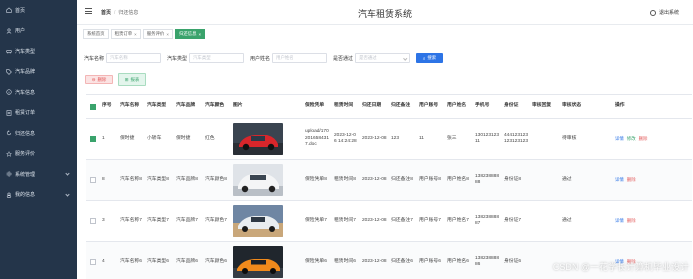 This screenshot has height=279, width=693. Describe the element at coordinates (383, 58) in the screenshot. I see `approved-select: 是否通过` at that location.